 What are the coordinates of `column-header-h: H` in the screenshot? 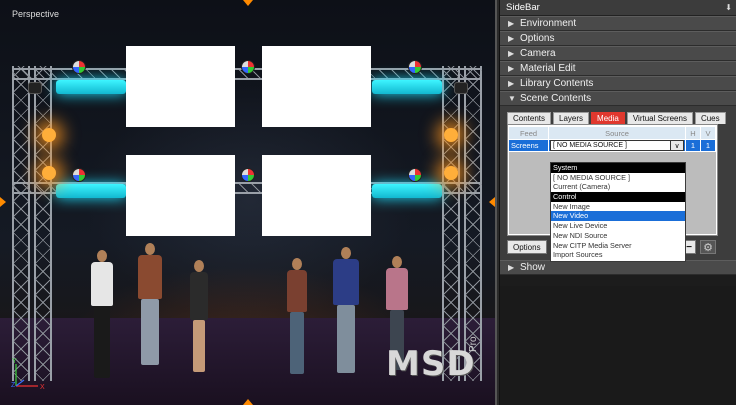 It's located at (693, 133).